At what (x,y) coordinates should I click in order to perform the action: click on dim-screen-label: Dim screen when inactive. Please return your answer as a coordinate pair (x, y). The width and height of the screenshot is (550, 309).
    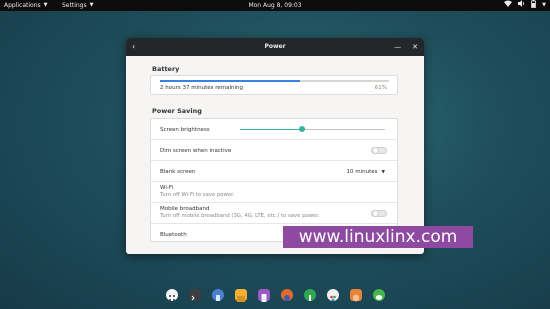
    Looking at the image, I should click on (196, 151).